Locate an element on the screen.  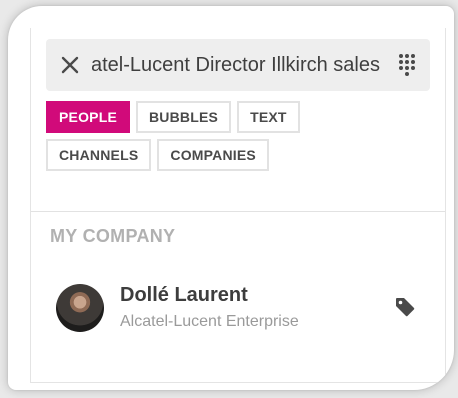
tag-icon is located at coordinates (405, 307).